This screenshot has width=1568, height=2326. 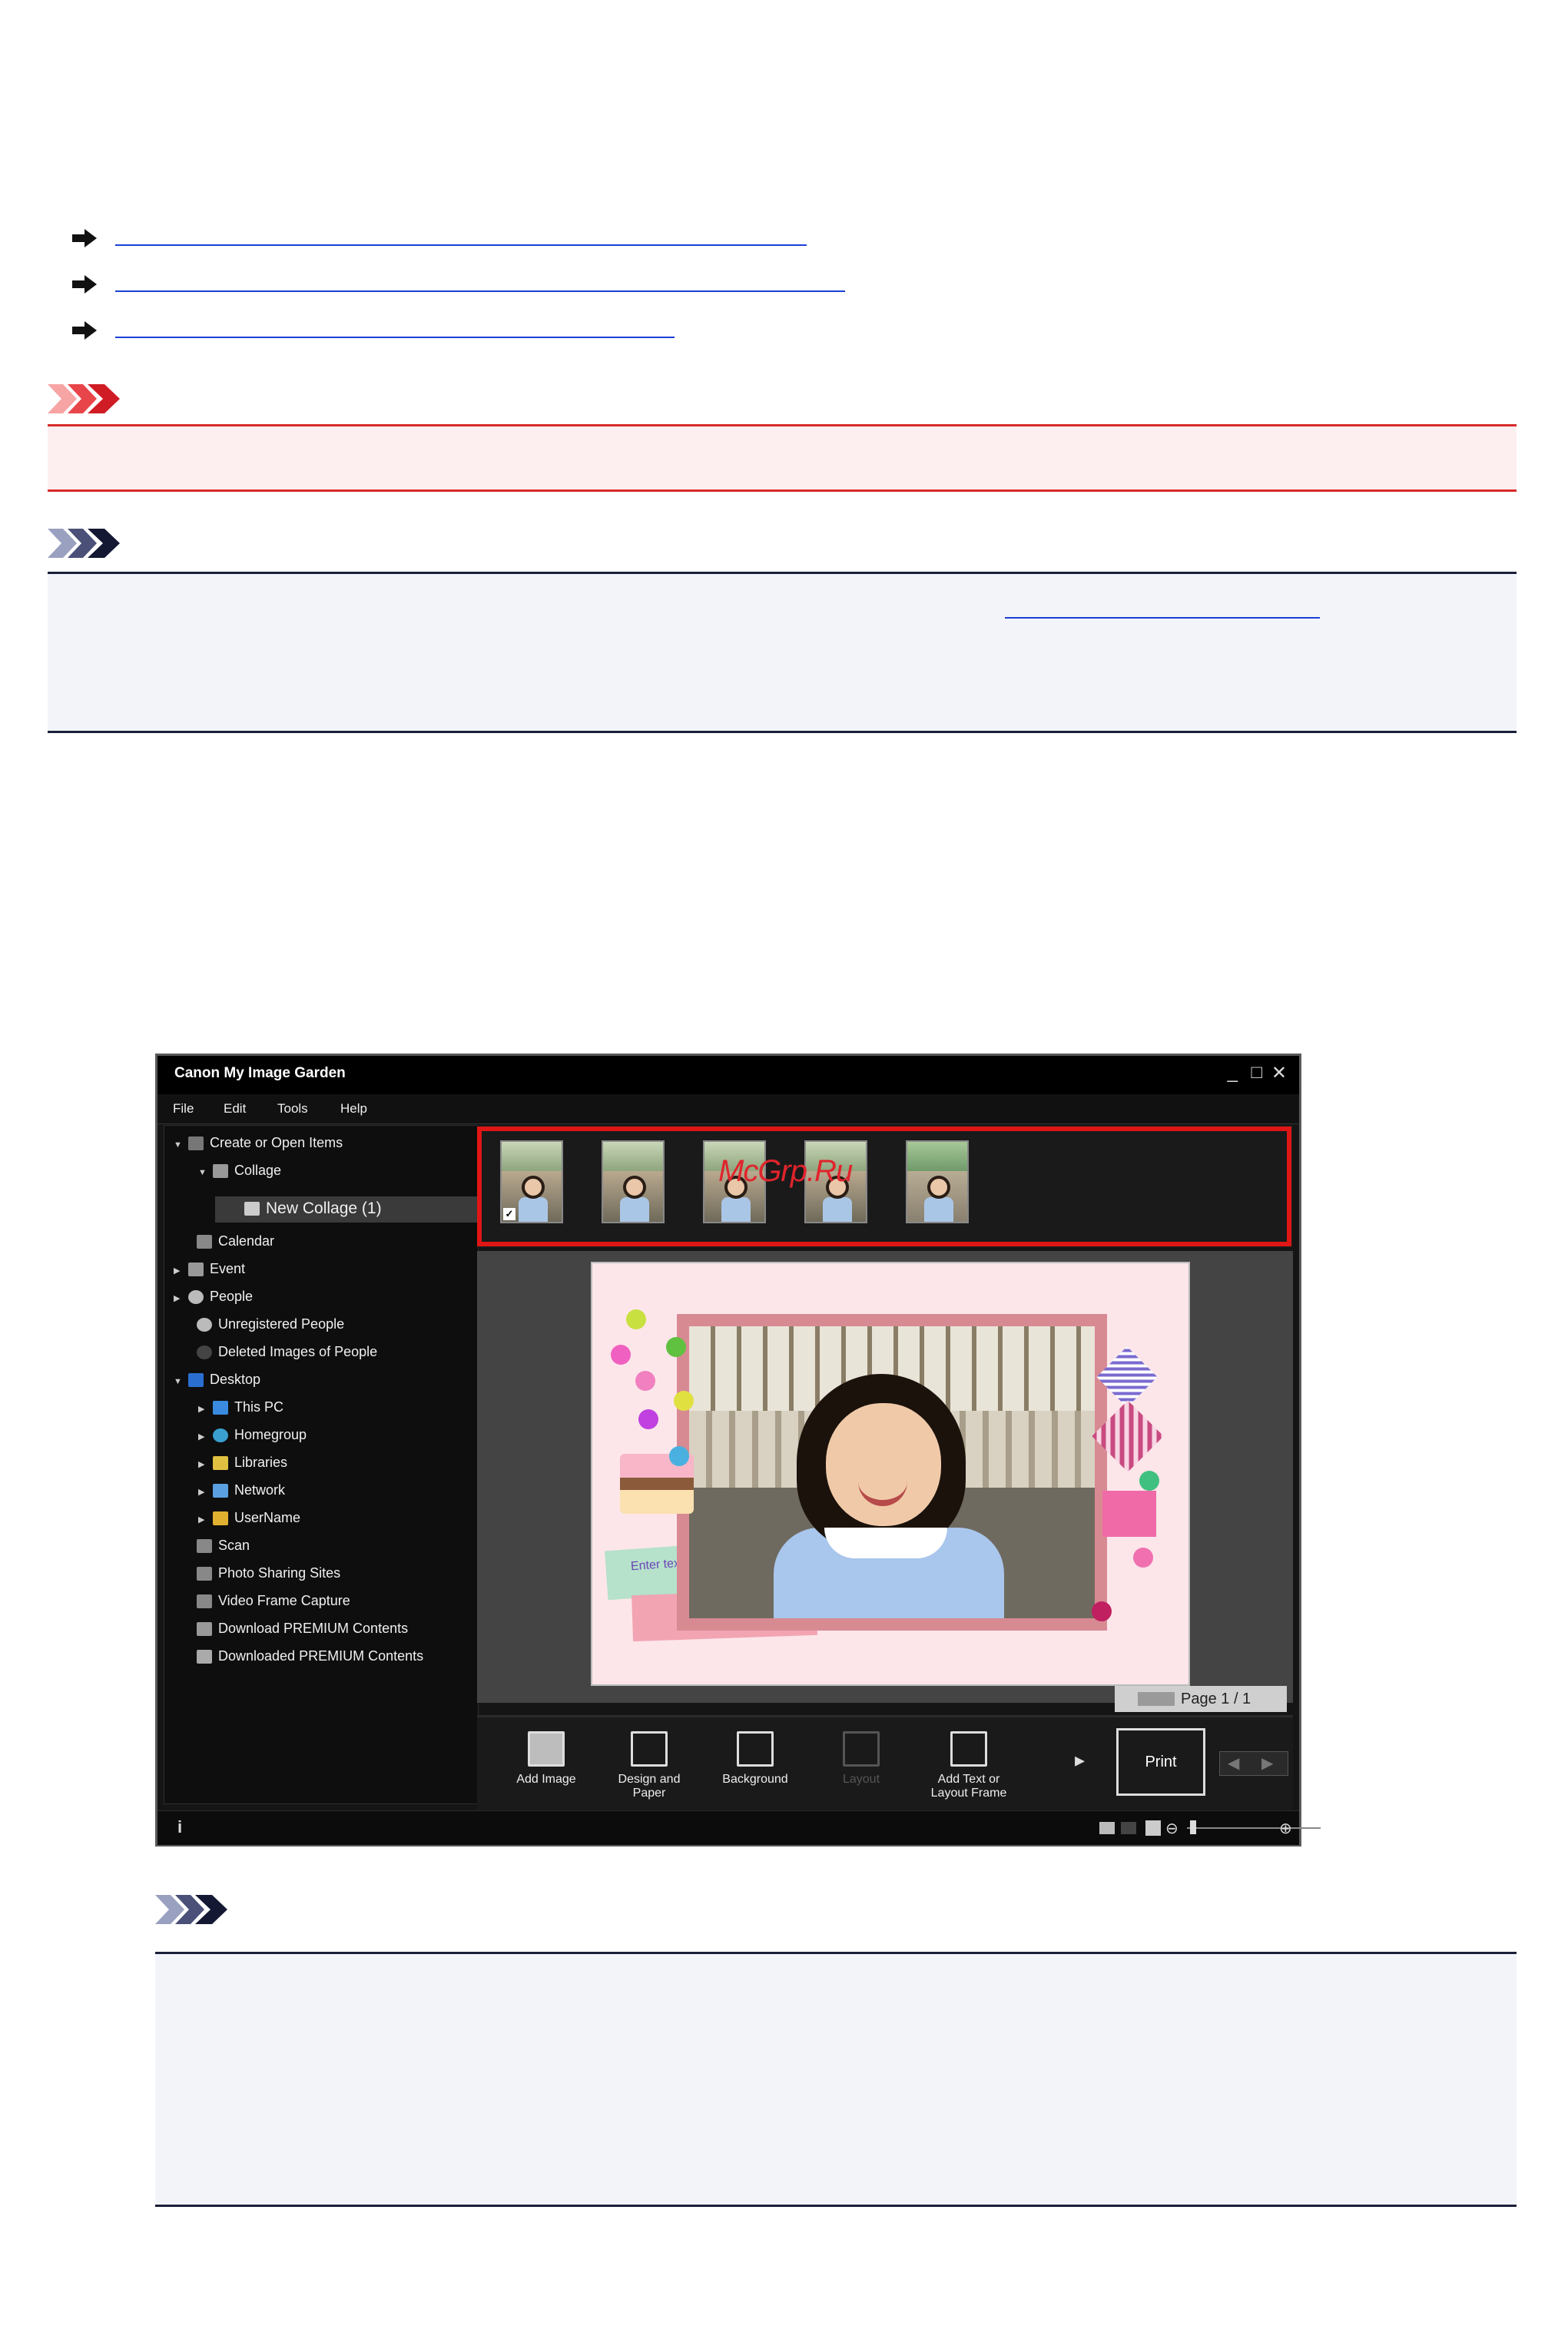 I want to click on tree-desktop: ▼ Desktop, so click(x=217, y=1379).